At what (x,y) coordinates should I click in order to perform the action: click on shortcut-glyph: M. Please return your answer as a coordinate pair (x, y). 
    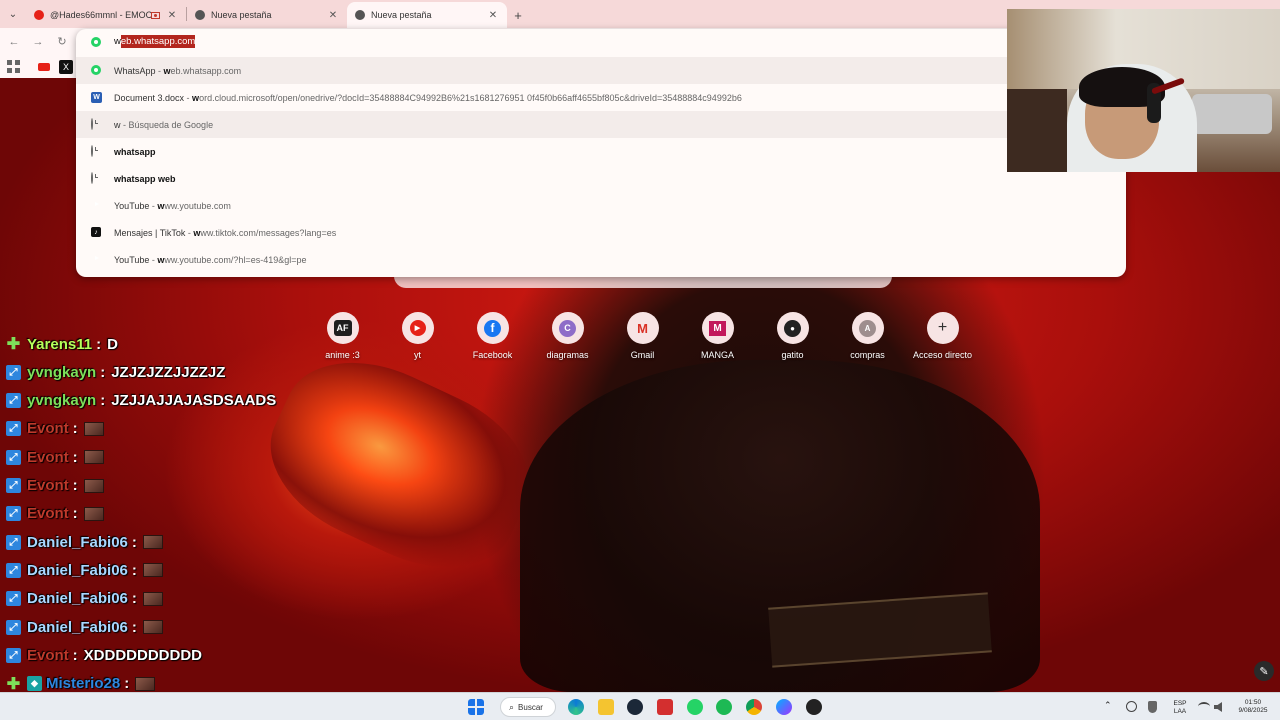
    Looking at the image, I should click on (642, 328).